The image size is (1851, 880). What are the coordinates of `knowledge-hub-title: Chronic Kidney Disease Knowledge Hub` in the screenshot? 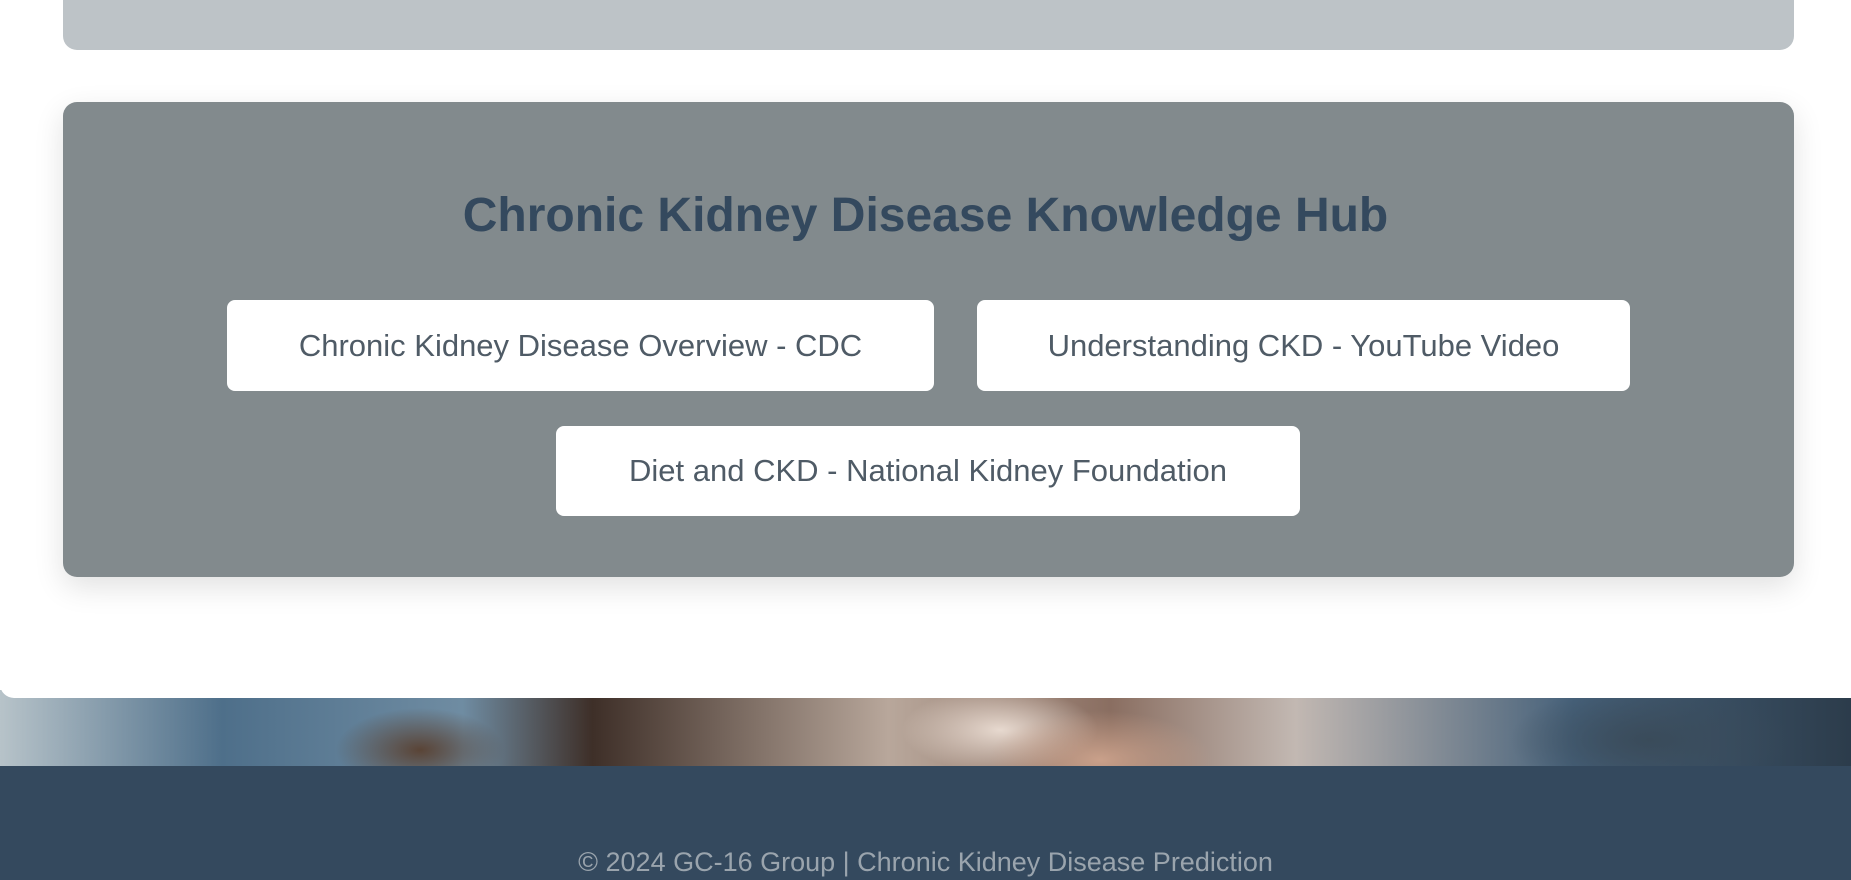 It's located at (925, 215).